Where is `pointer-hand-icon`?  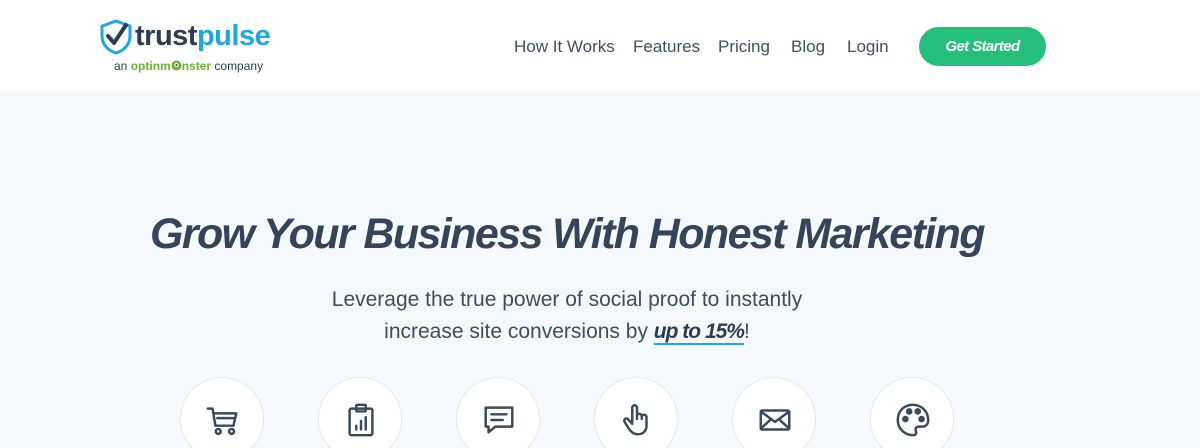
pointer-hand-icon is located at coordinates (635, 420).